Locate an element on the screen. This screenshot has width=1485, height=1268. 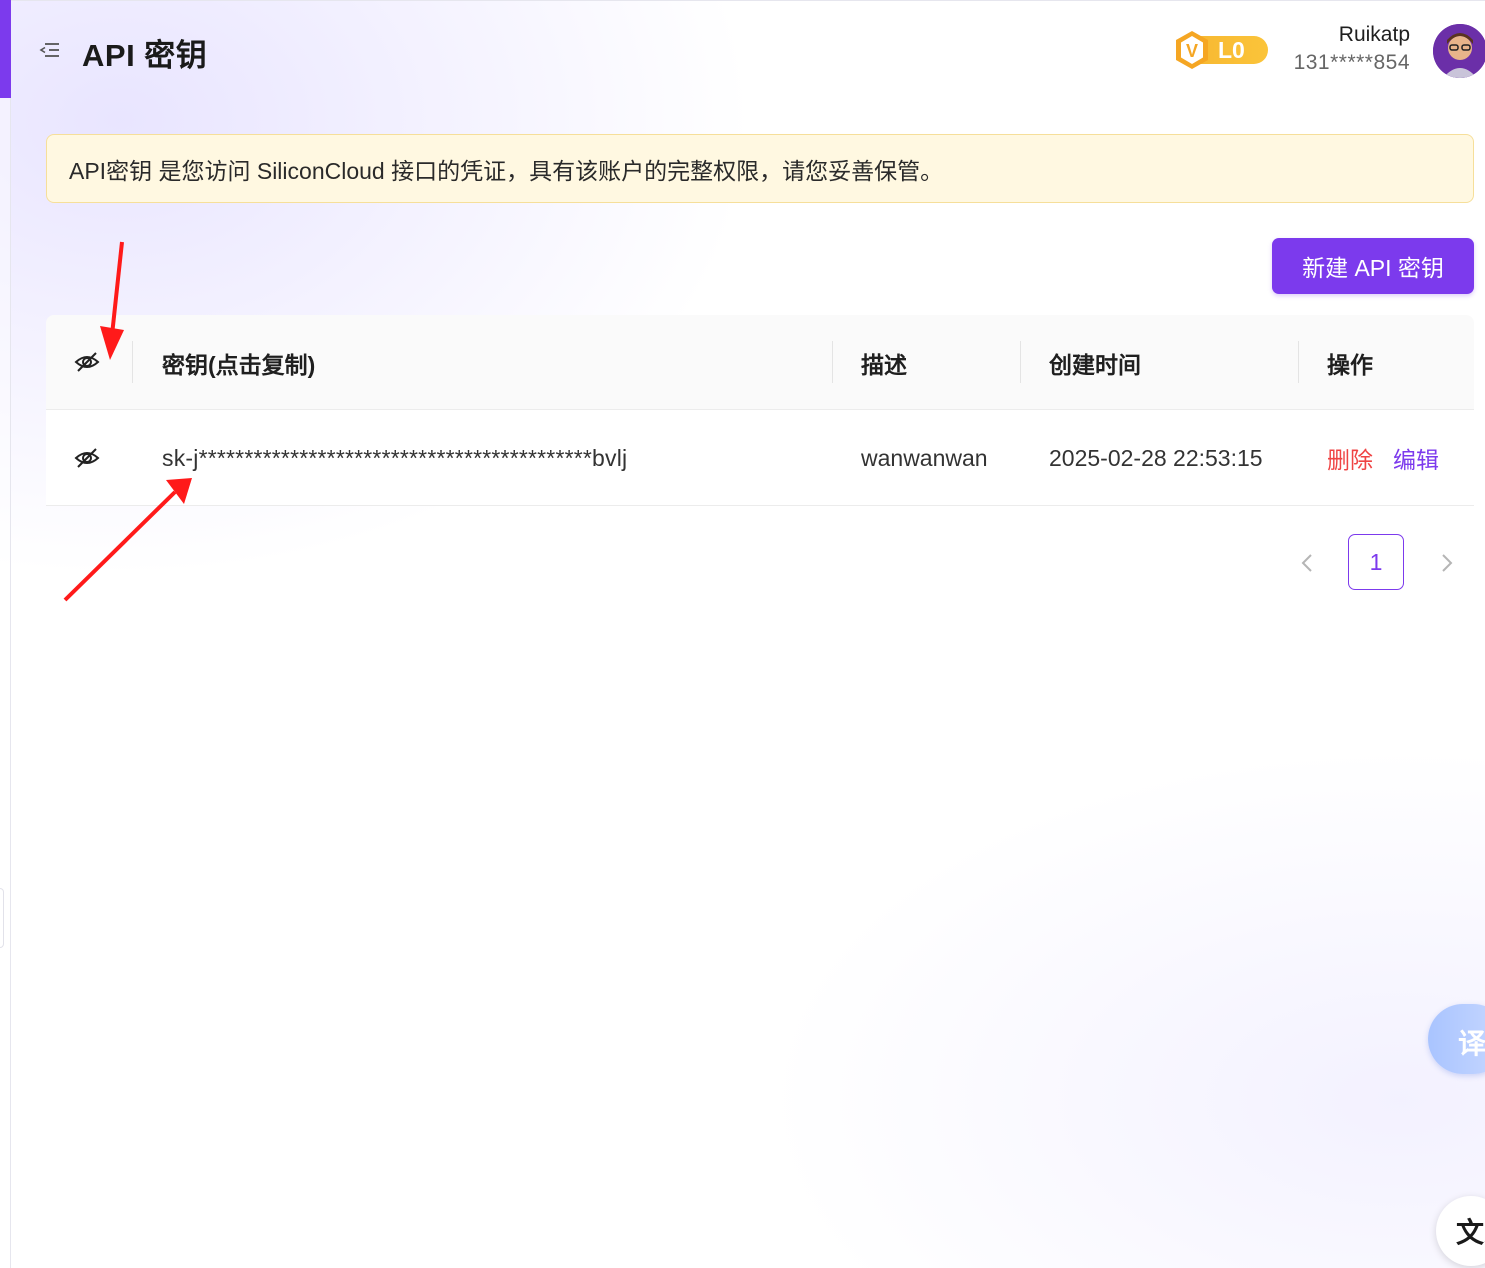
avatar-image is located at coordinates (1459, 51).